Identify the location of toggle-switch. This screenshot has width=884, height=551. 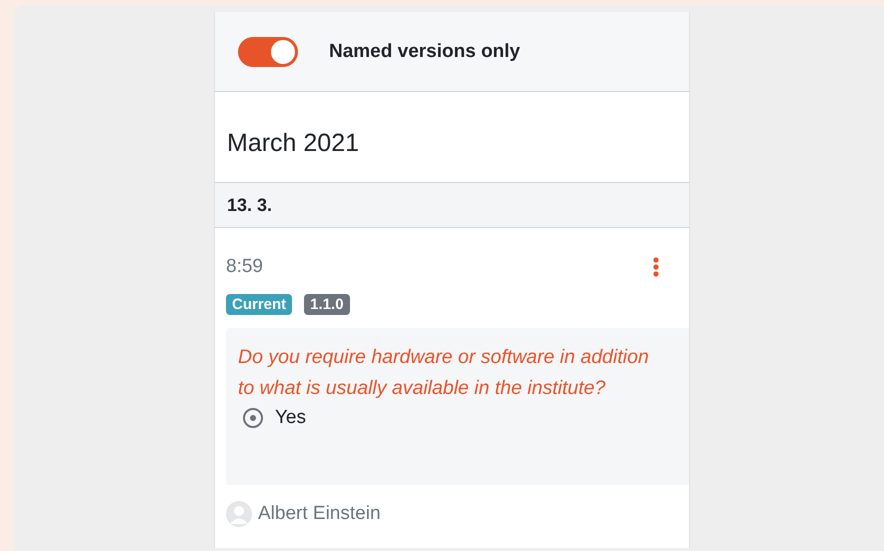
(268, 51).